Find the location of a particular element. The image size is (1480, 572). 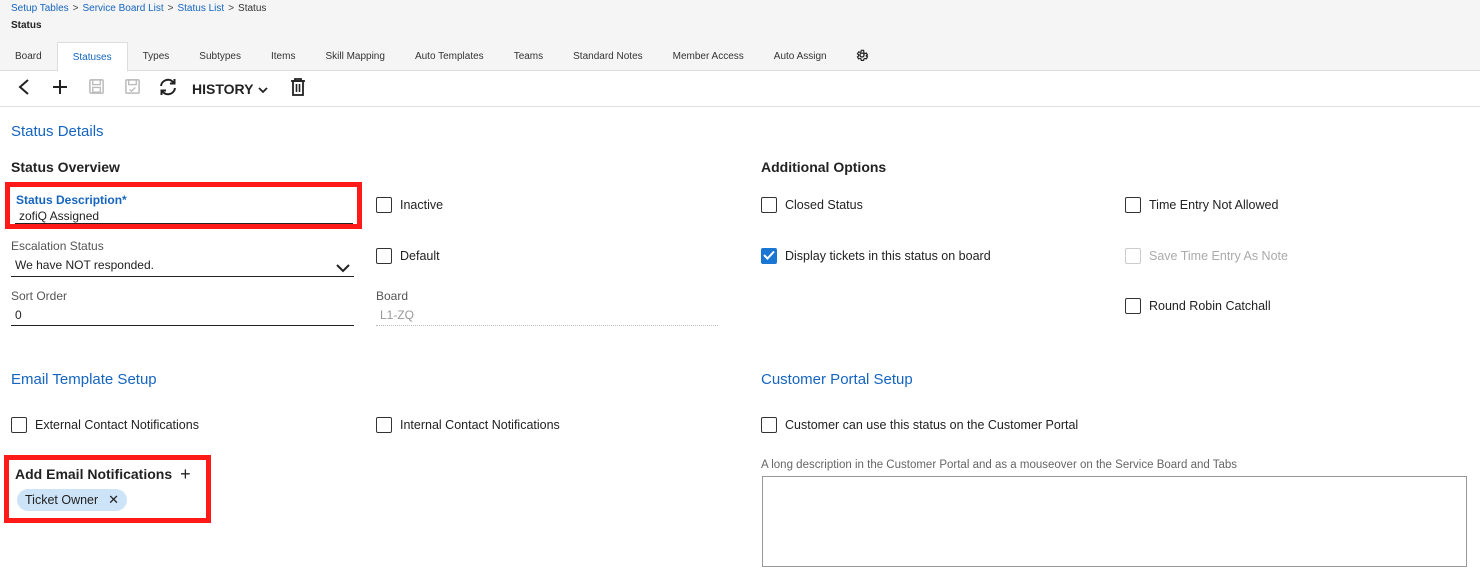

email-template-title: Email Template Setup is located at coordinates (84, 379).